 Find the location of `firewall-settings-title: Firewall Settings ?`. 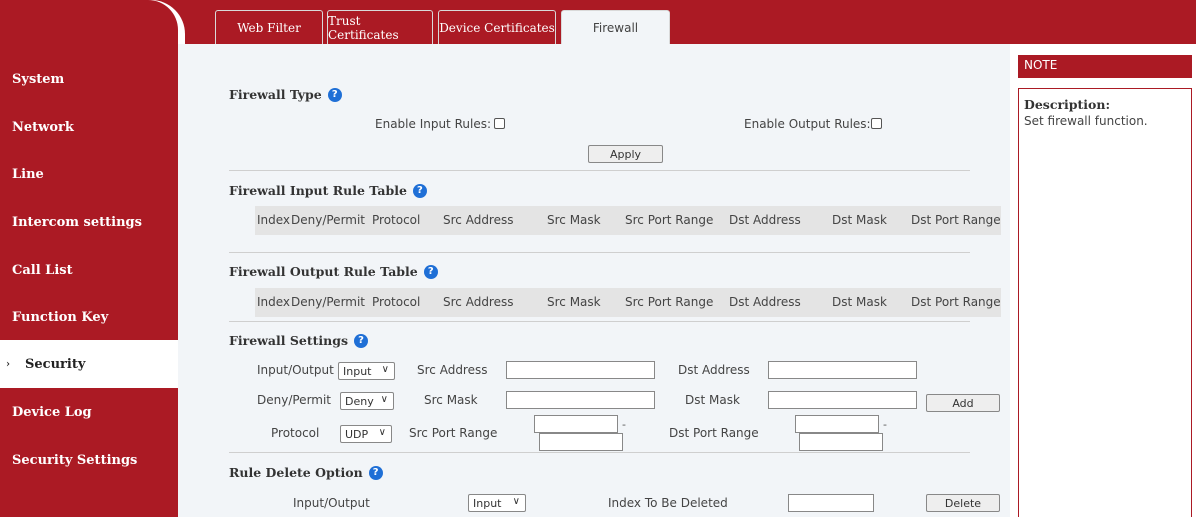

firewall-settings-title: Firewall Settings ? is located at coordinates (299, 340).